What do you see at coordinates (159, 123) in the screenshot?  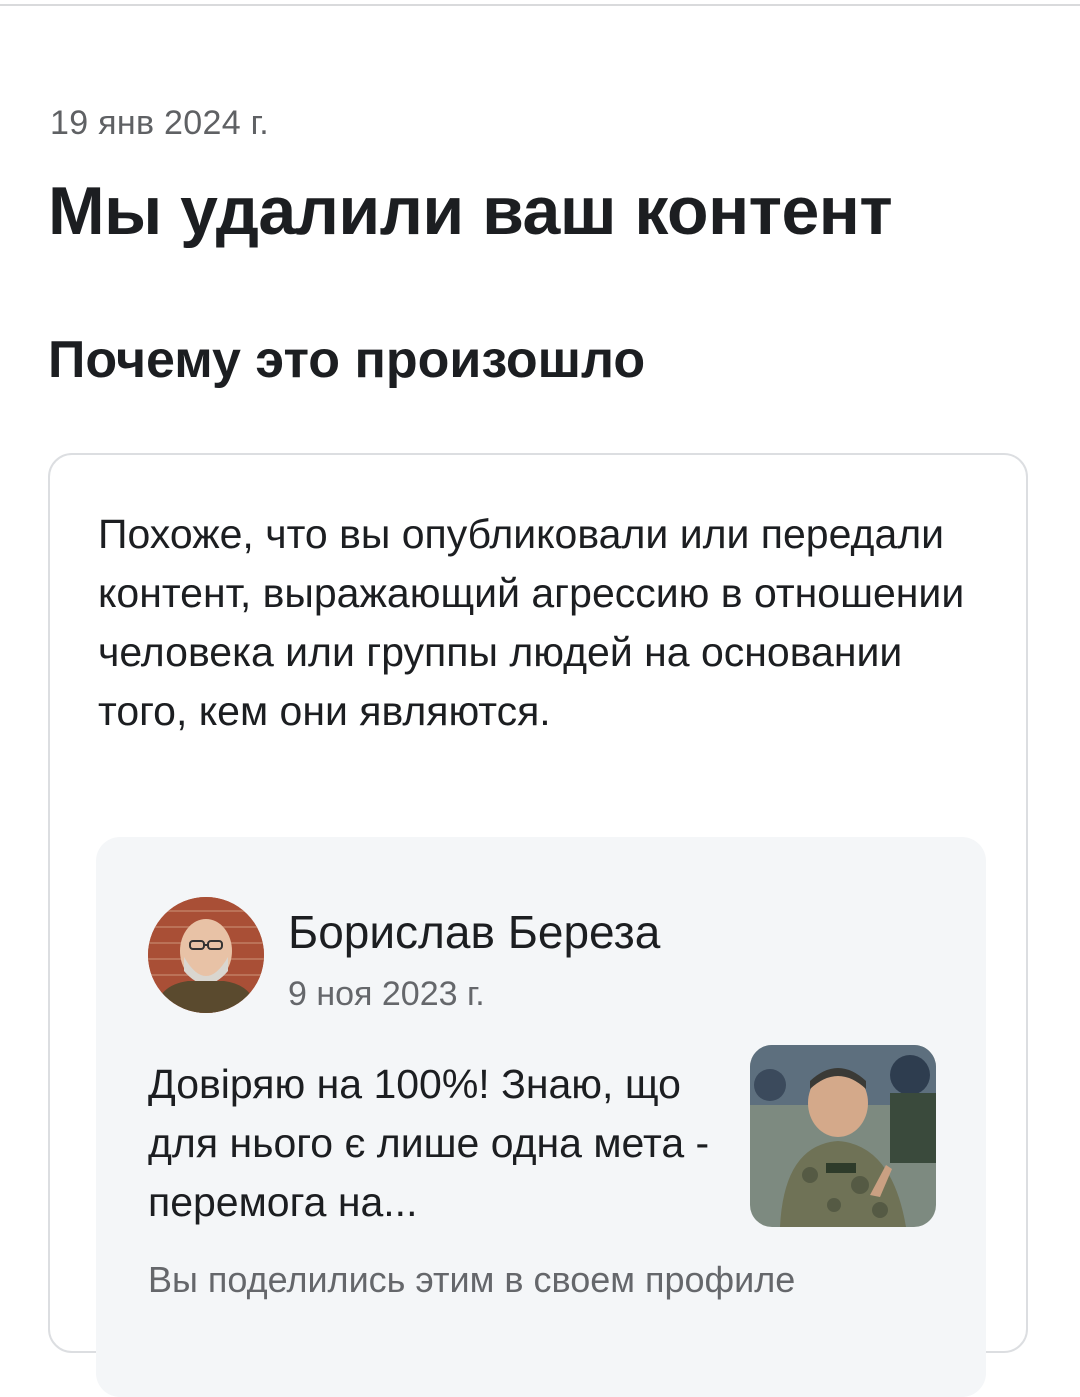 I see `notice-date: 19 янв 2024 г.` at bounding box center [159, 123].